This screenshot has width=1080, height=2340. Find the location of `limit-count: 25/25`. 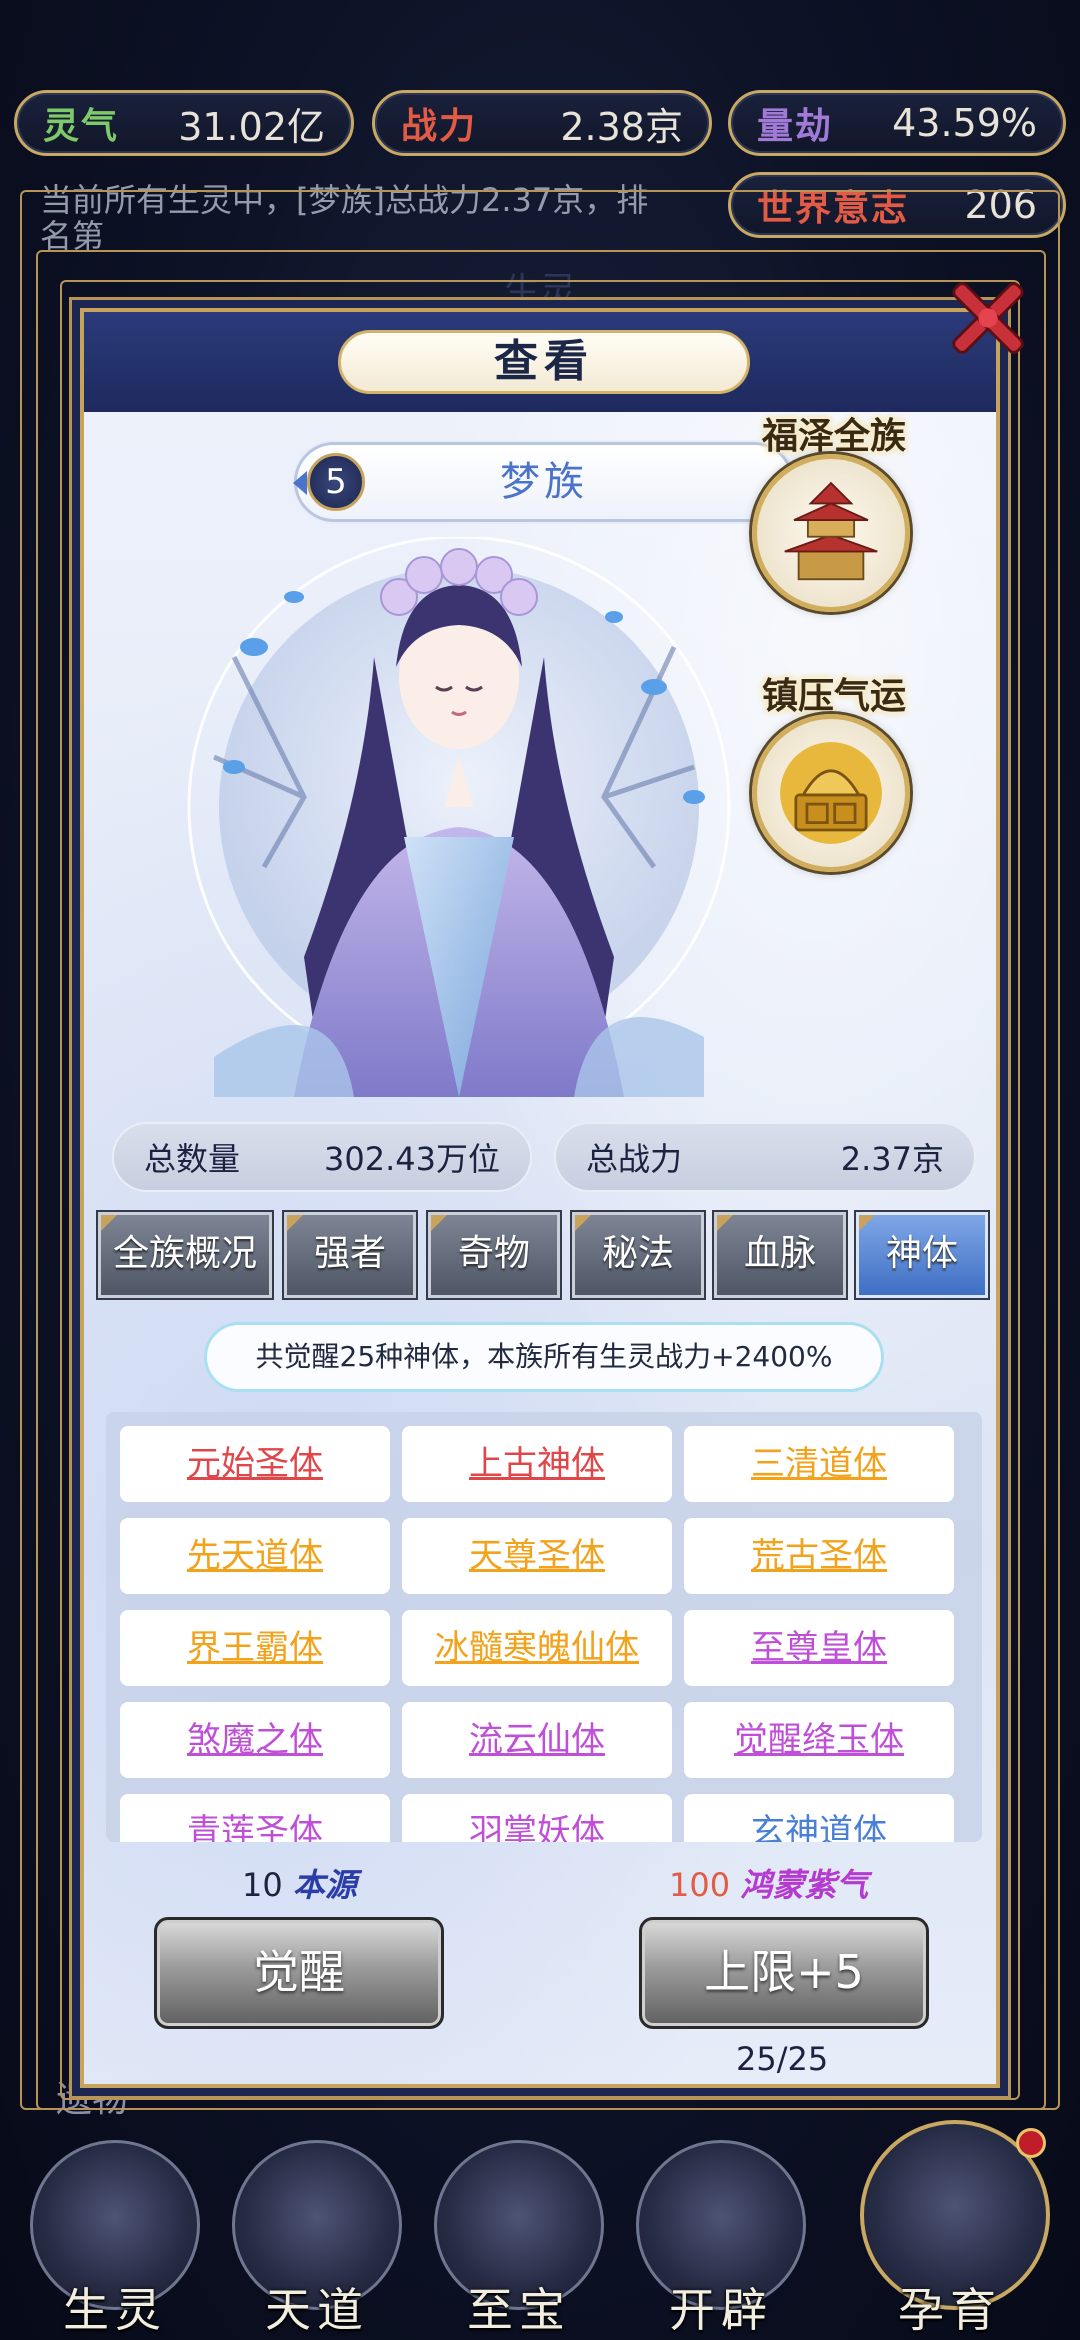

limit-count: 25/25 is located at coordinates (782, 2059).